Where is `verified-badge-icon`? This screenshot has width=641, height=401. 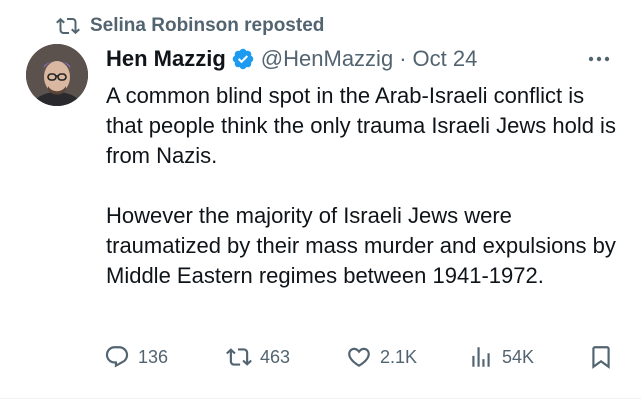 verified-badge-icon is located at coordinates (243, 59).